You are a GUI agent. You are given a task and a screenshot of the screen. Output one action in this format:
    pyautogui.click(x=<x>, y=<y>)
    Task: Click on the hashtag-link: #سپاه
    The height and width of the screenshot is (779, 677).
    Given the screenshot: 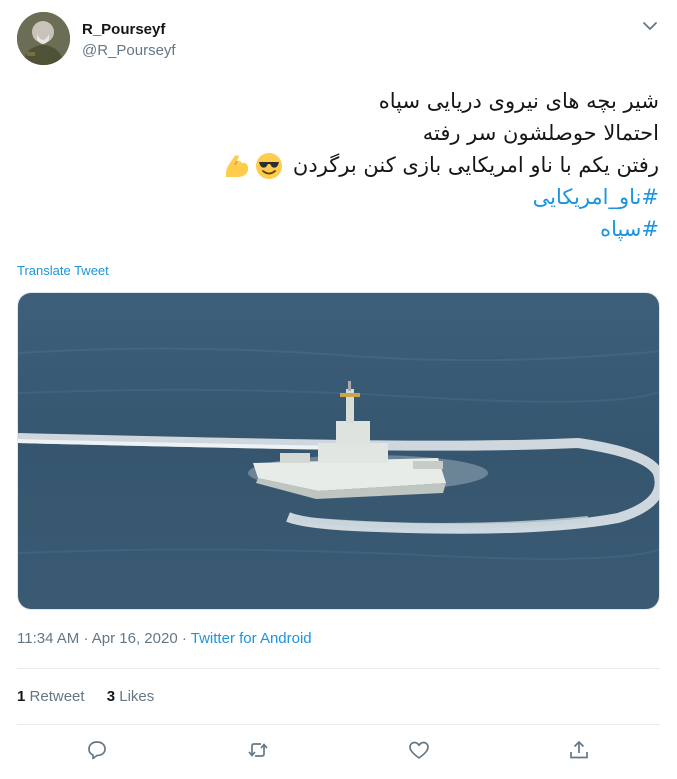 What is the action you would take?
    pyautogui.click(x=339, y=229)
    